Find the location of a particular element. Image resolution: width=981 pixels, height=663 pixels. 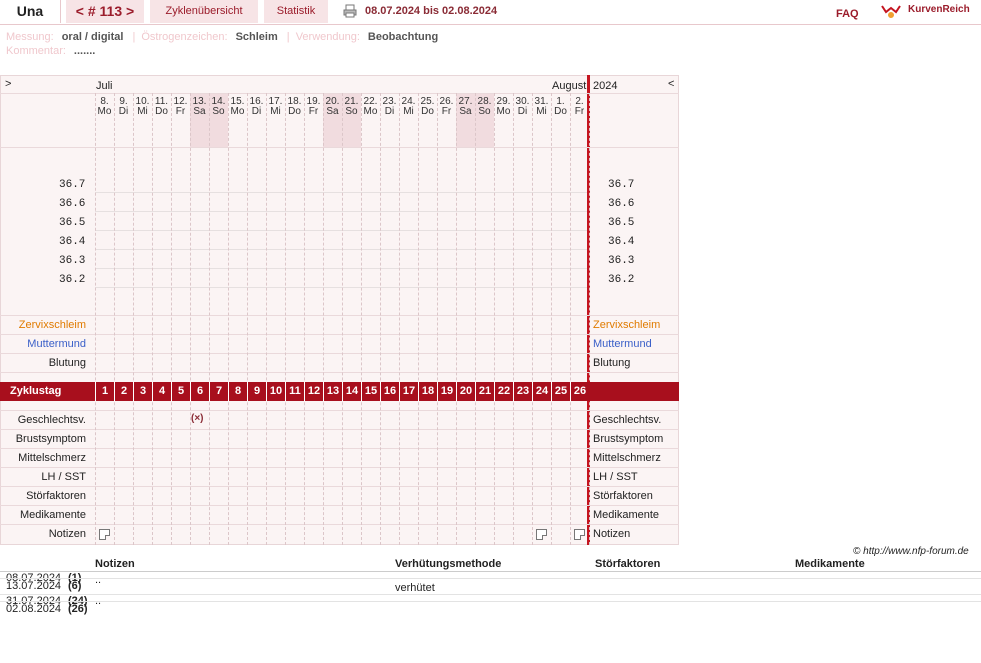

row-to-date: 02.08.2024 is located at coordinates (34, 609).